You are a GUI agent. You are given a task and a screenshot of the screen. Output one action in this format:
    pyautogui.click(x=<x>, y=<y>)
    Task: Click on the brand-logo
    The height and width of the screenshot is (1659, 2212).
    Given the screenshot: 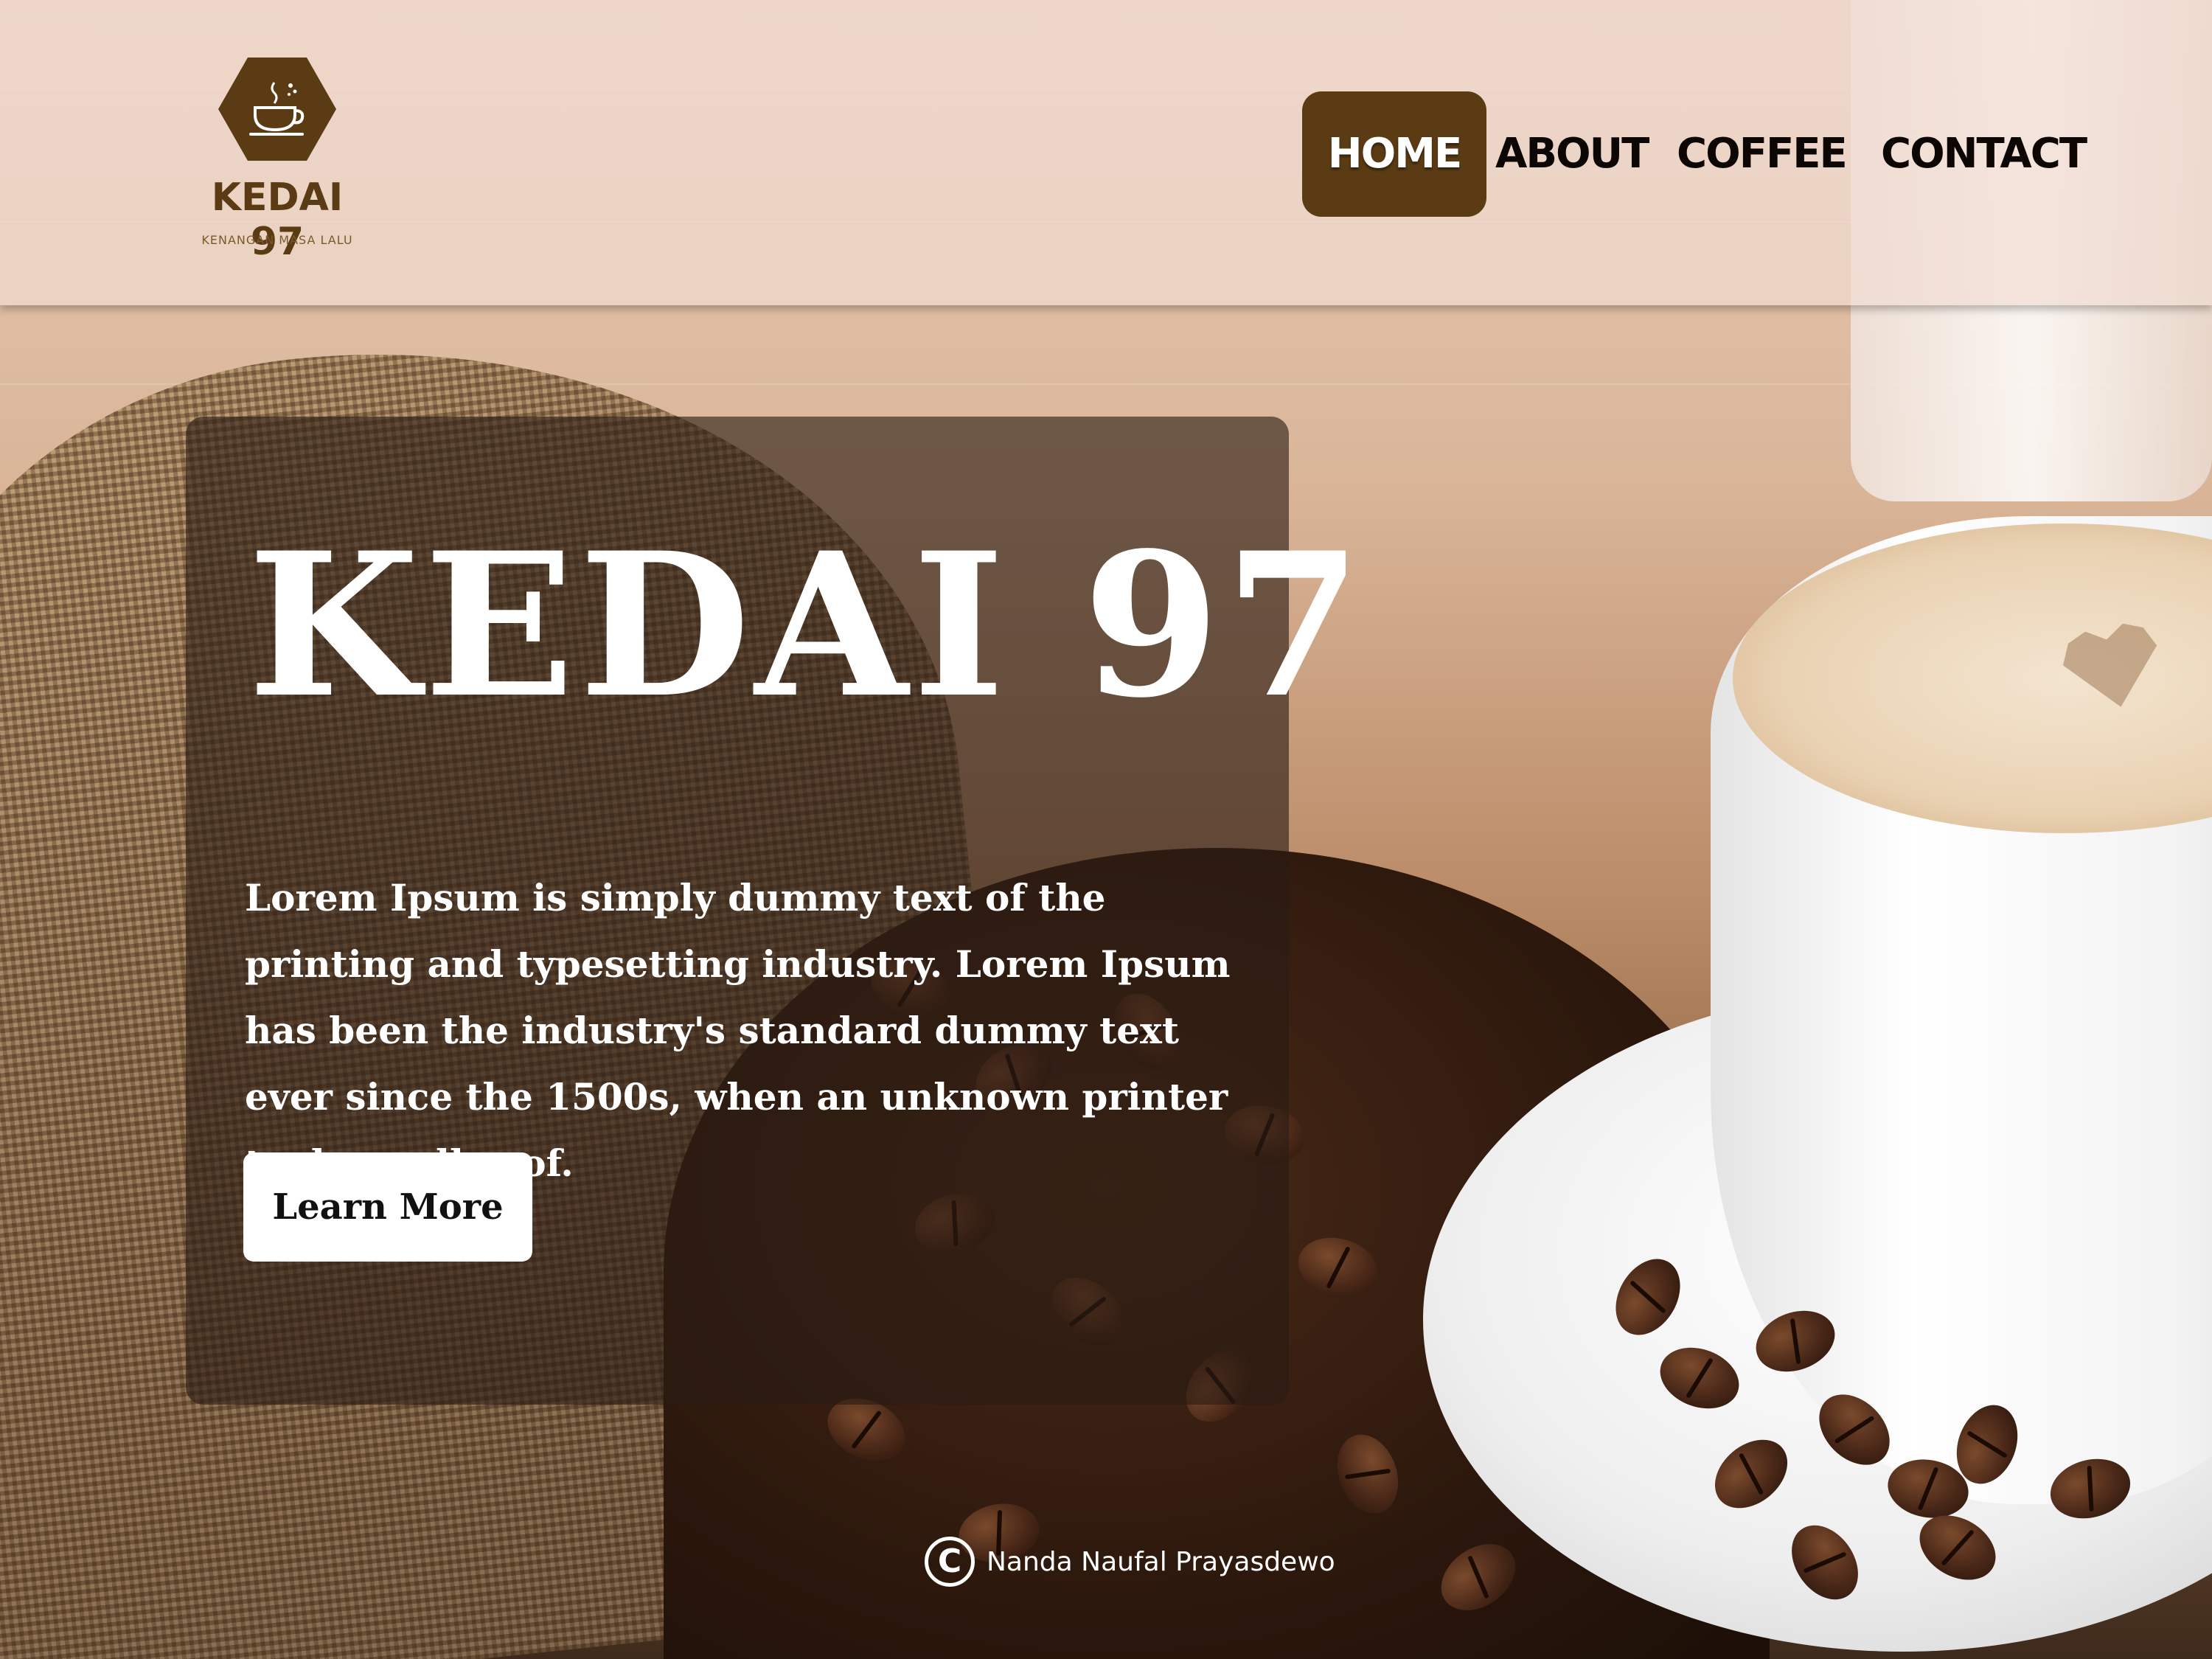 What is the action you would take?
    pyautogui.click(x=277, y=109)
    